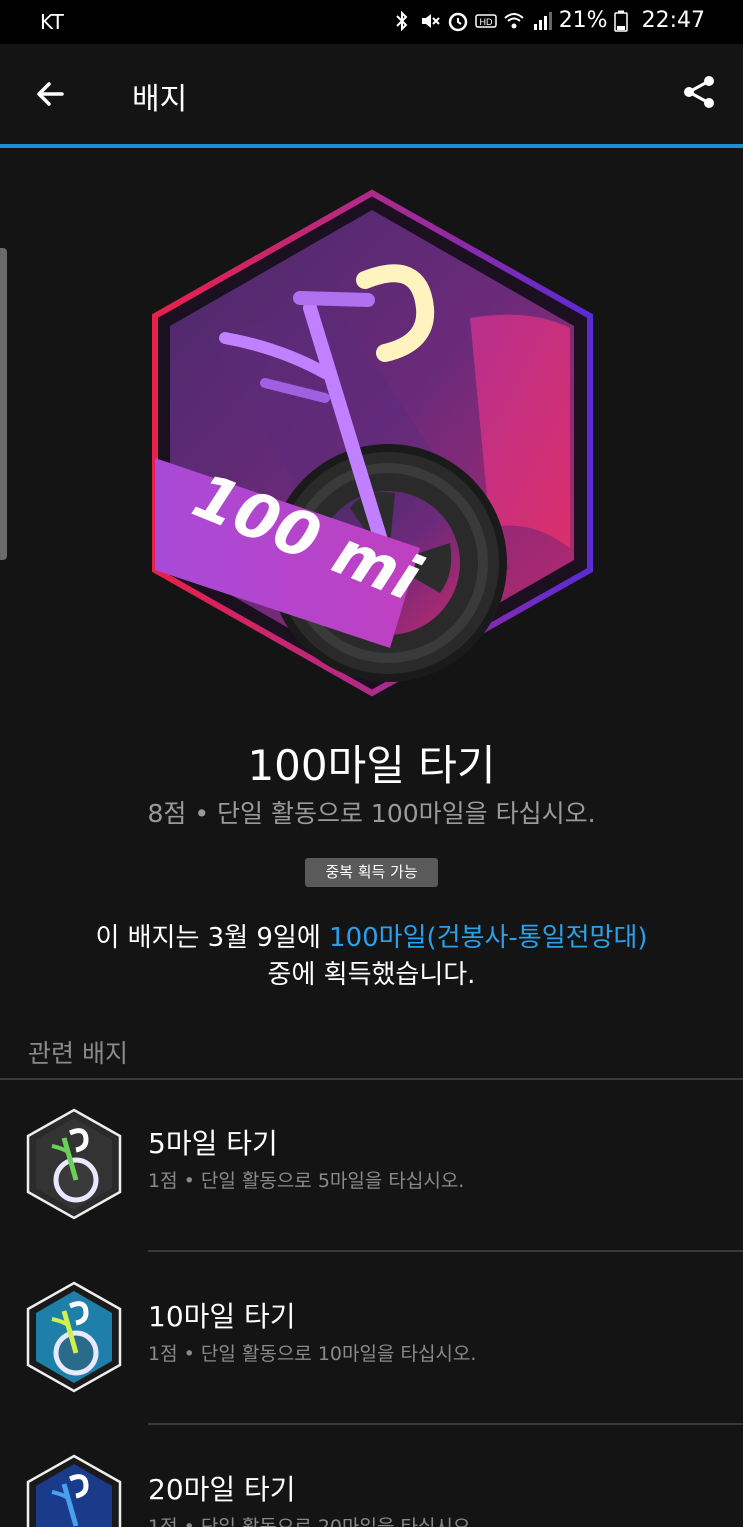 The width and height of the screenshot is (743, 1527). What do you see at coordinates (222, 1316) in the screenshot?
I see `related-badge-name: 10마일 타기` at bounding box center [222, 1316].